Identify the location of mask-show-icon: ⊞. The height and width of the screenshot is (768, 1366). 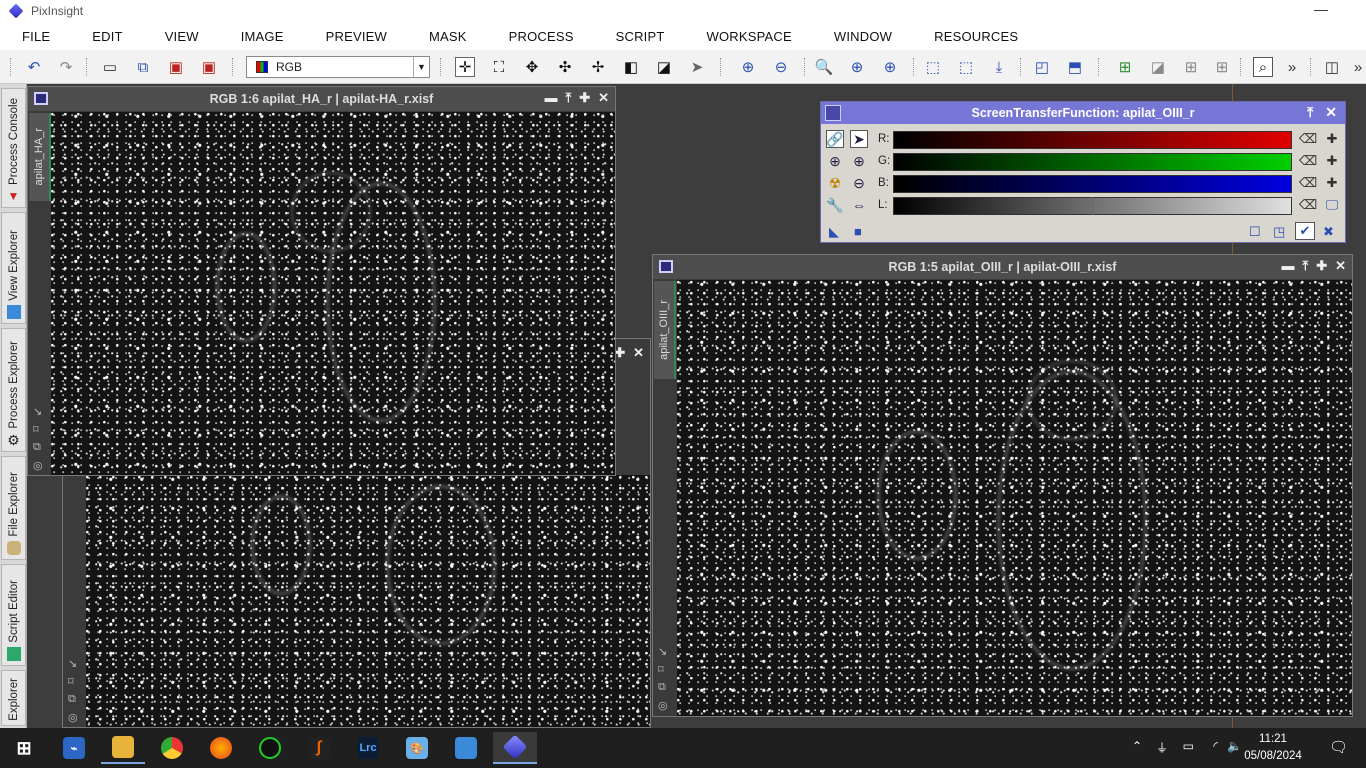
(1191, 67).